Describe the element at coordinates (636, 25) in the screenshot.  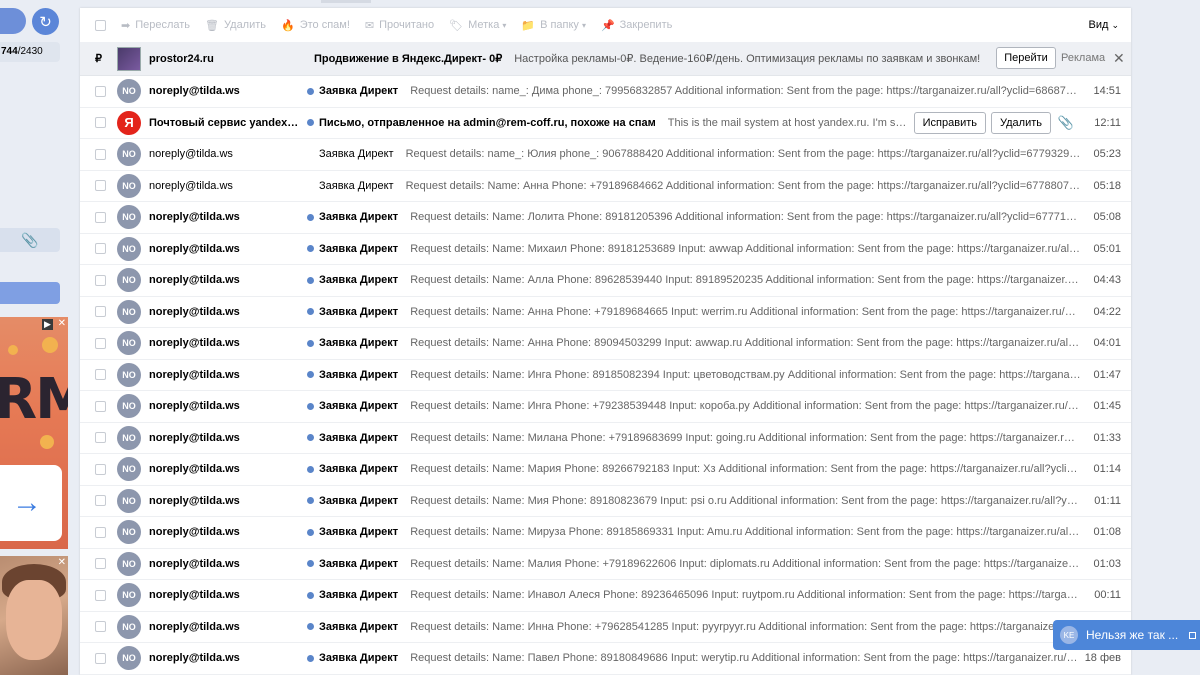
I see `pin-button: 📌 Закрепить` at that location.